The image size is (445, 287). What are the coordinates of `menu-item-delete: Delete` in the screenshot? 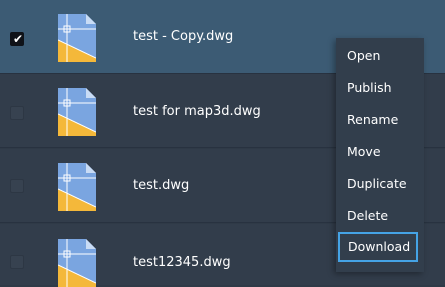 It's located at (380, 216).